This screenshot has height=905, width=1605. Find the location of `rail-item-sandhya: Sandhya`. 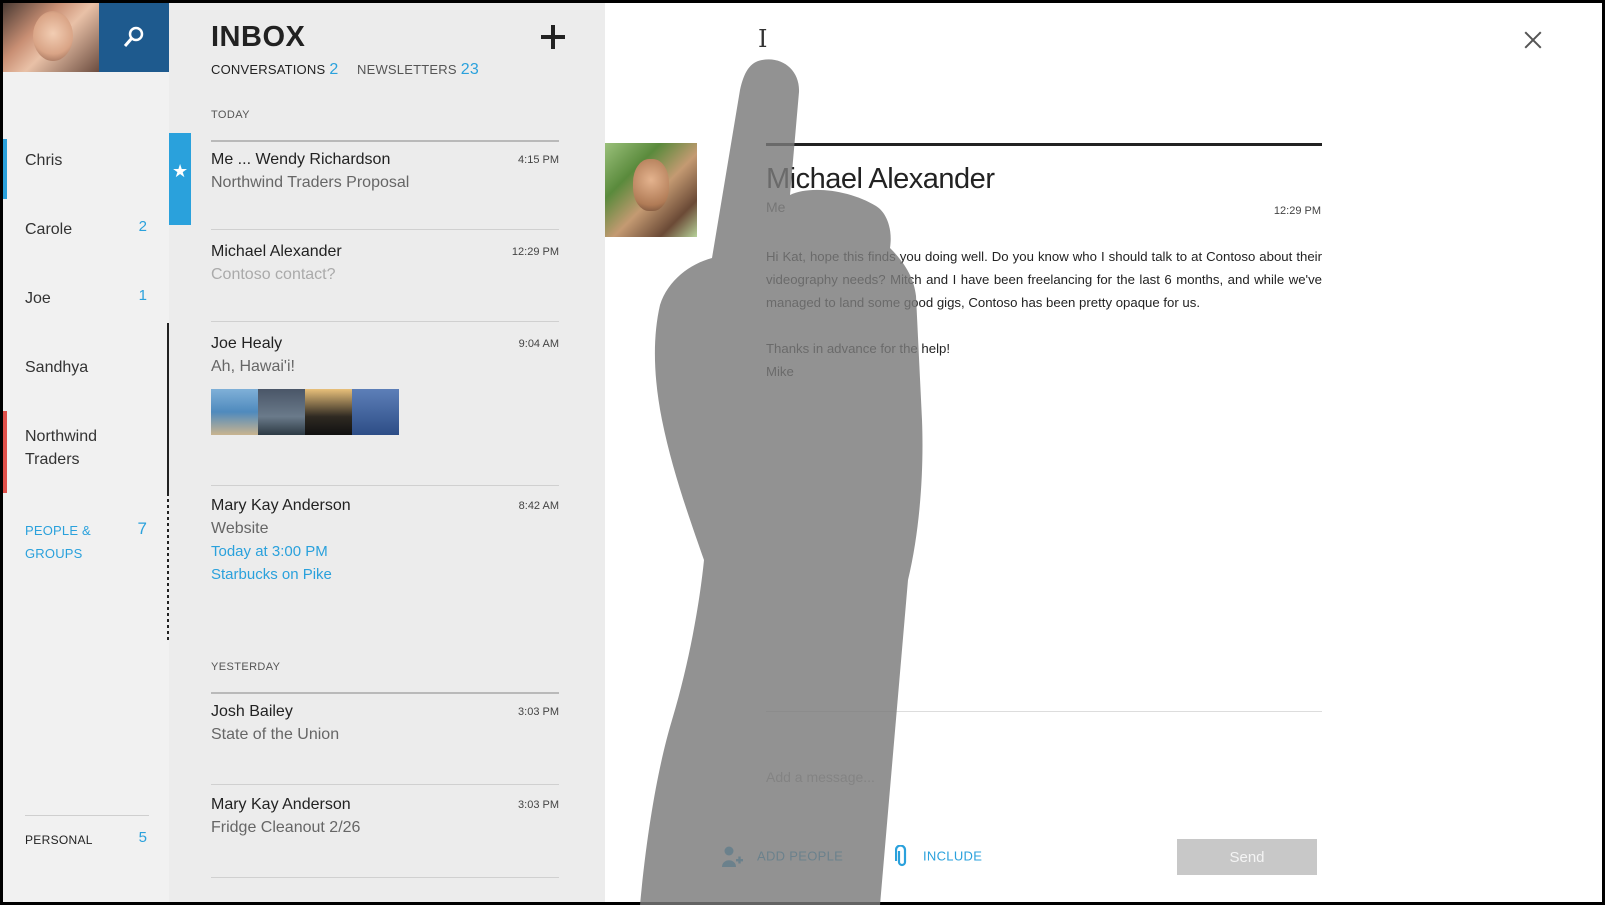

rail-item-sandhya: Sandhya is located at coordinates (86, 371).